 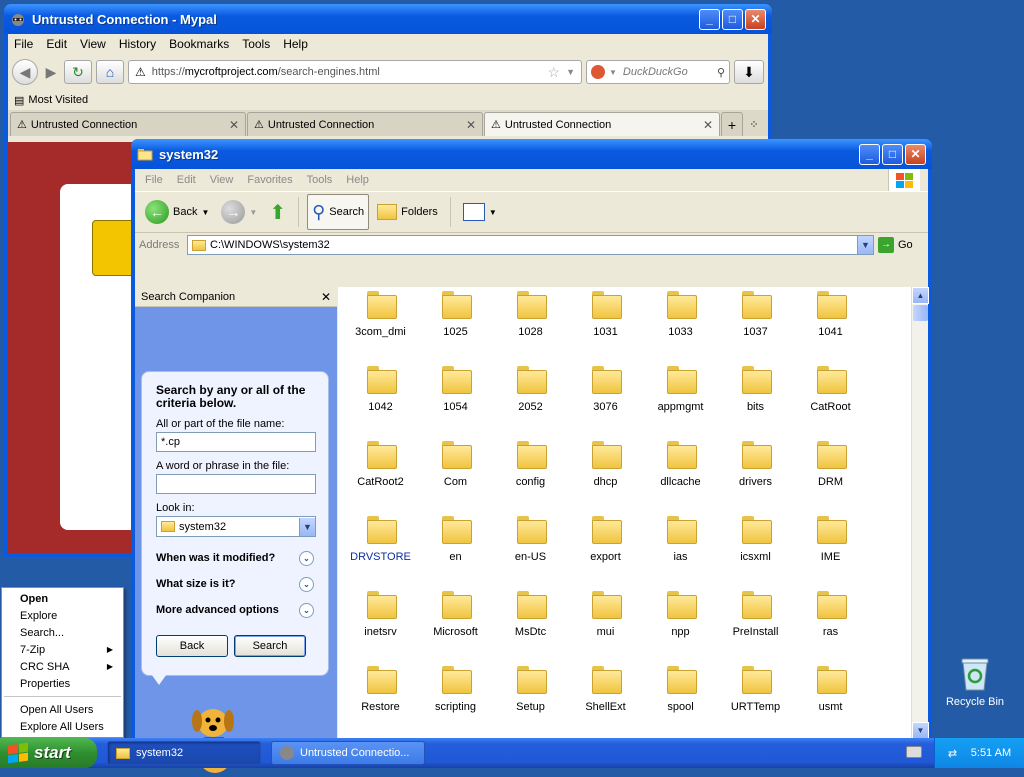 What do you see at coordinates (680, 689) in the screenshot?
I see `folder-item: spool` at bounding box center [680, 689].